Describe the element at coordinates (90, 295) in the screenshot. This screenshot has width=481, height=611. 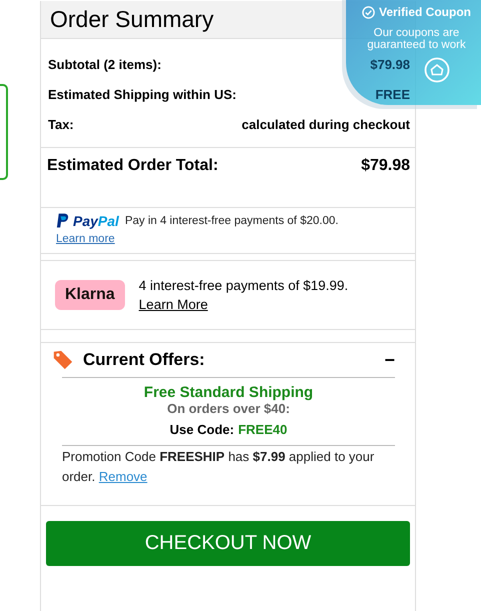
I see `klarna-logo: Klarna` at that location.